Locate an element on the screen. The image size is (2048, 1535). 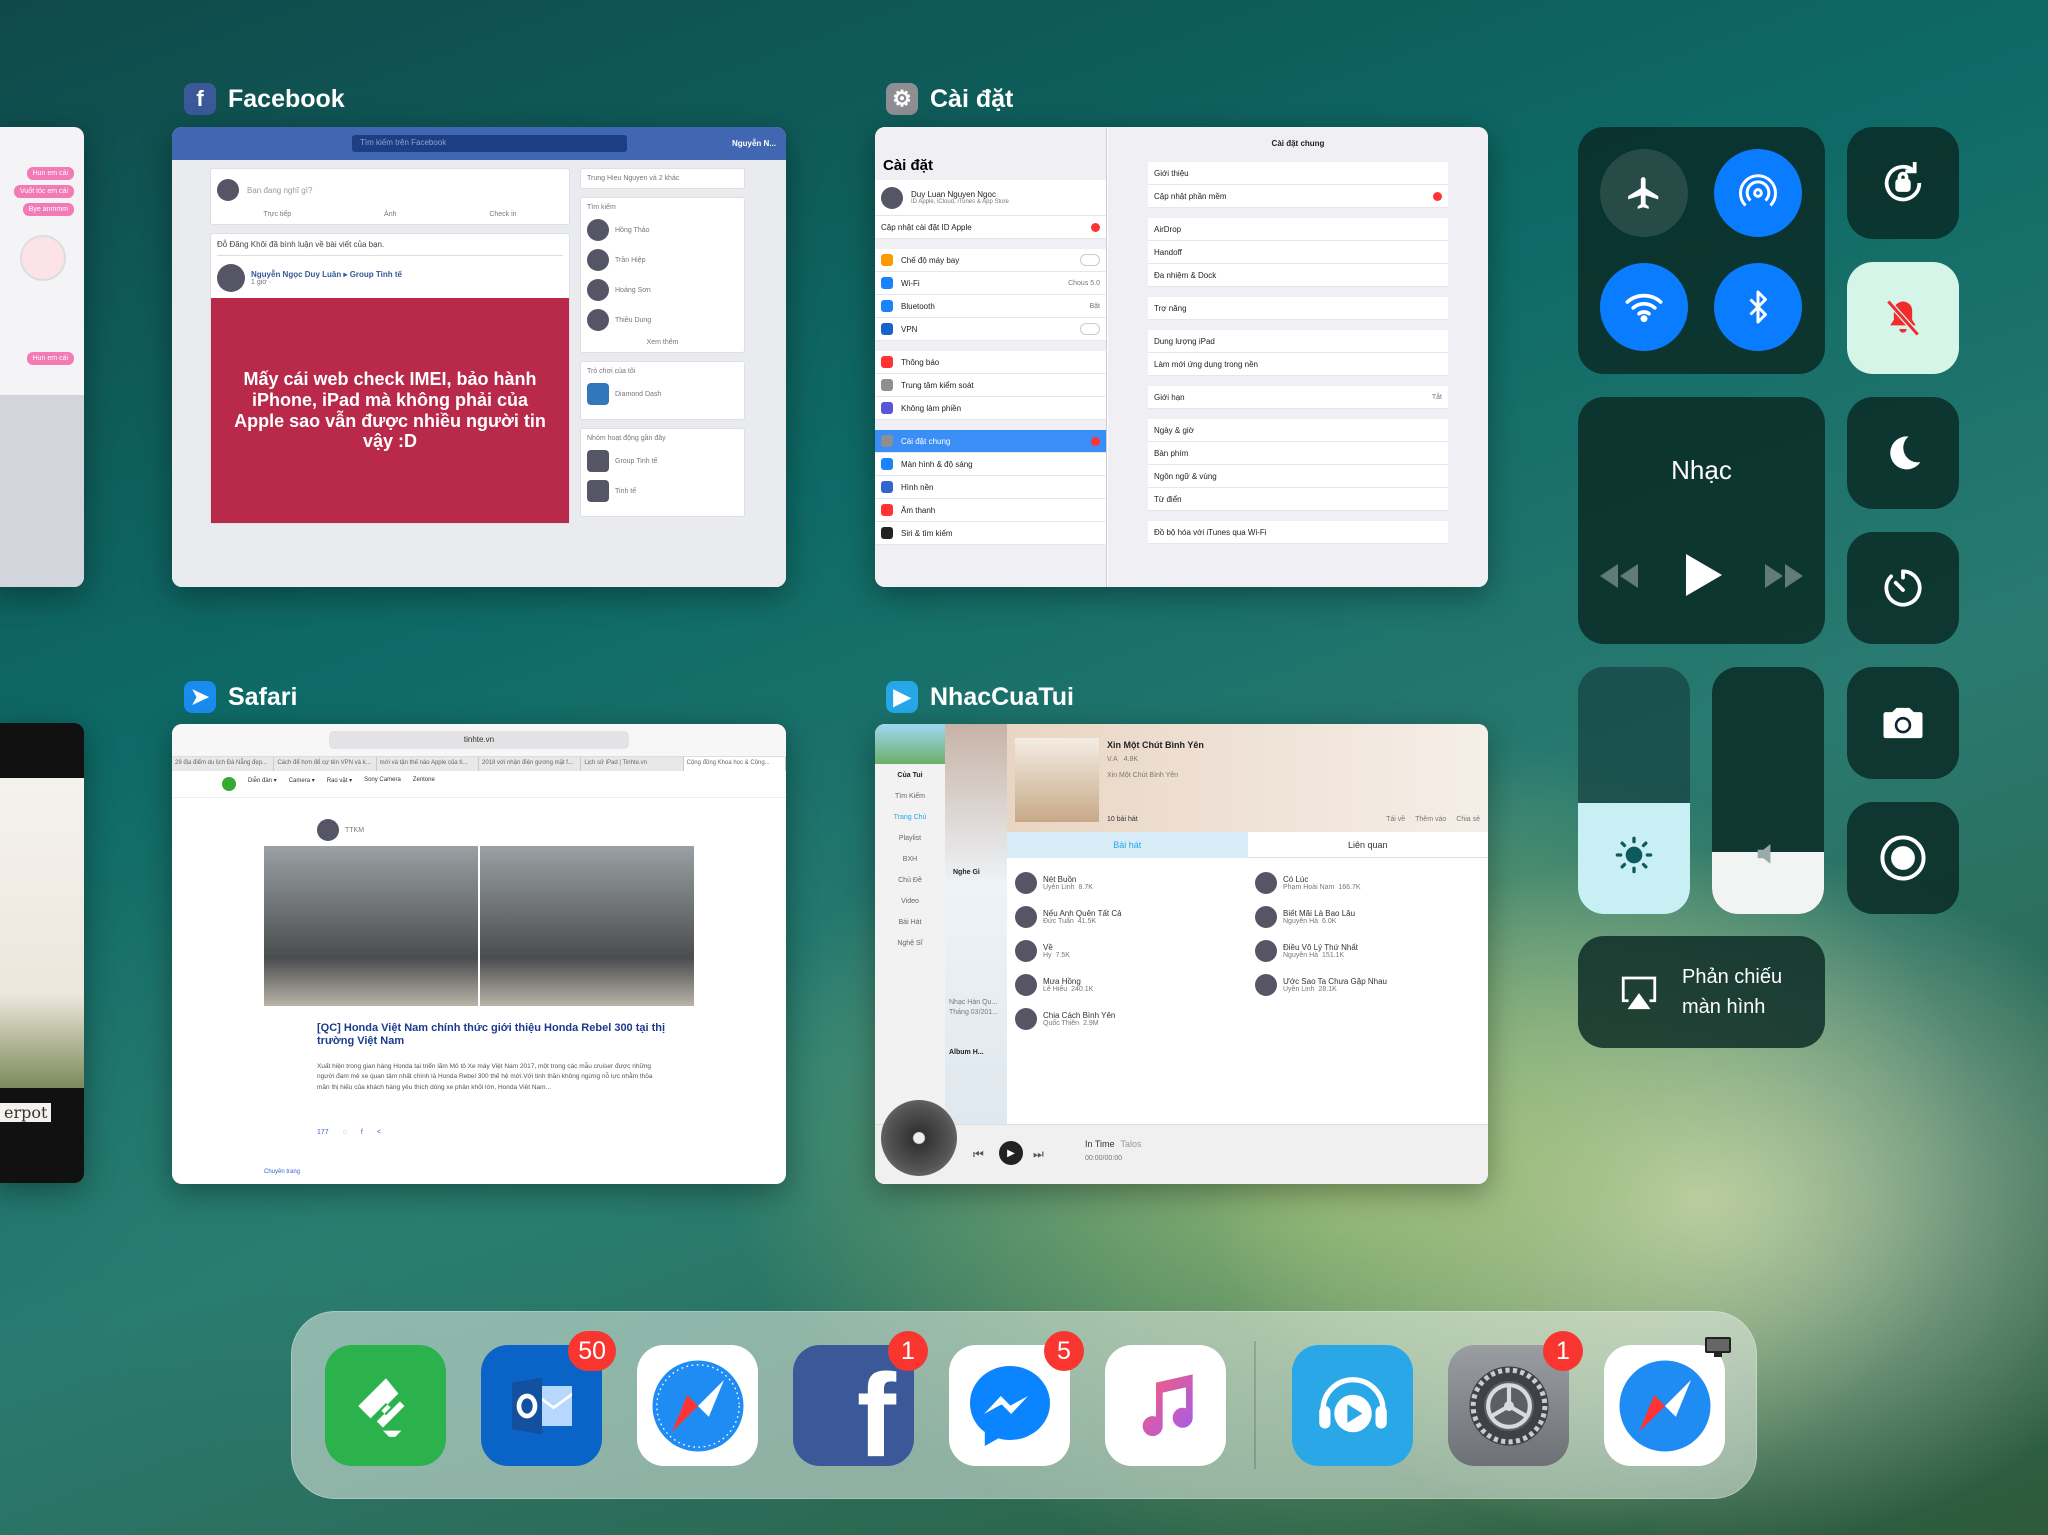
safari-tab: Lịch sử iPad | Tinhte.vn is located at coordinates (632, 764).